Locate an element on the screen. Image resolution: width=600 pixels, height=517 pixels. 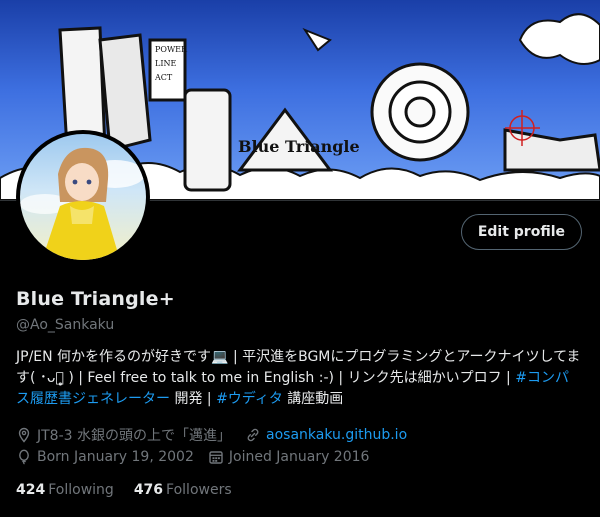
following-count: 424 is located at coordinates (31, 490).